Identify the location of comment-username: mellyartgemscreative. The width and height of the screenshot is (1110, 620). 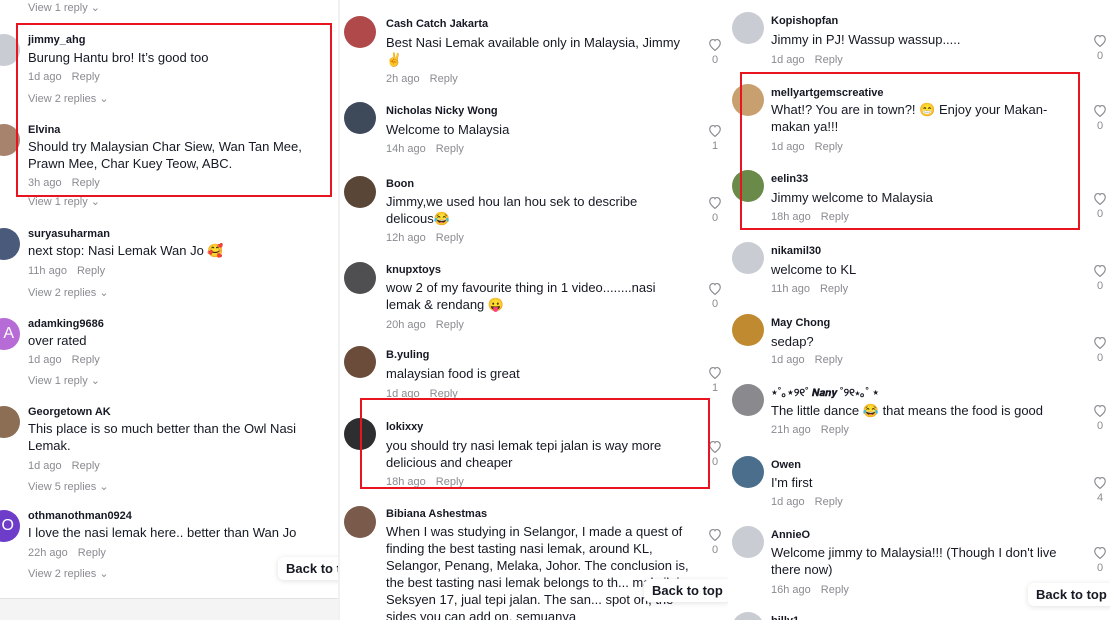
(827, 93).